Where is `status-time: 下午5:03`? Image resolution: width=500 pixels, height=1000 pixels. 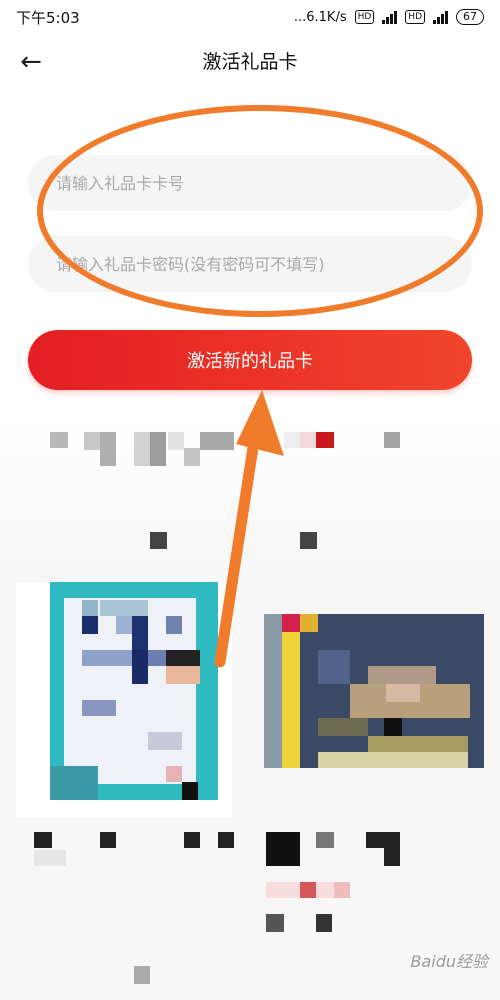
status-time: 下午5:03 is located at coordinates (48, 17).